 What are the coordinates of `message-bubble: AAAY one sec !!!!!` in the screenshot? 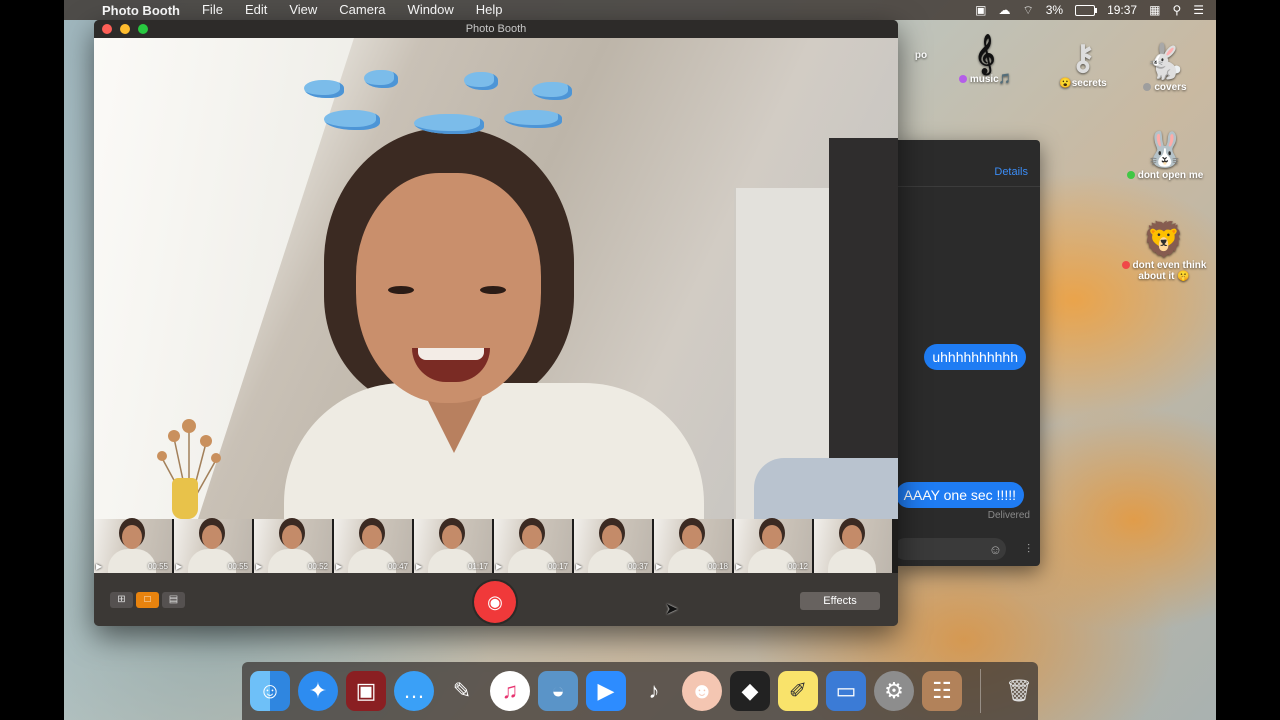 It's located at (959, 495).